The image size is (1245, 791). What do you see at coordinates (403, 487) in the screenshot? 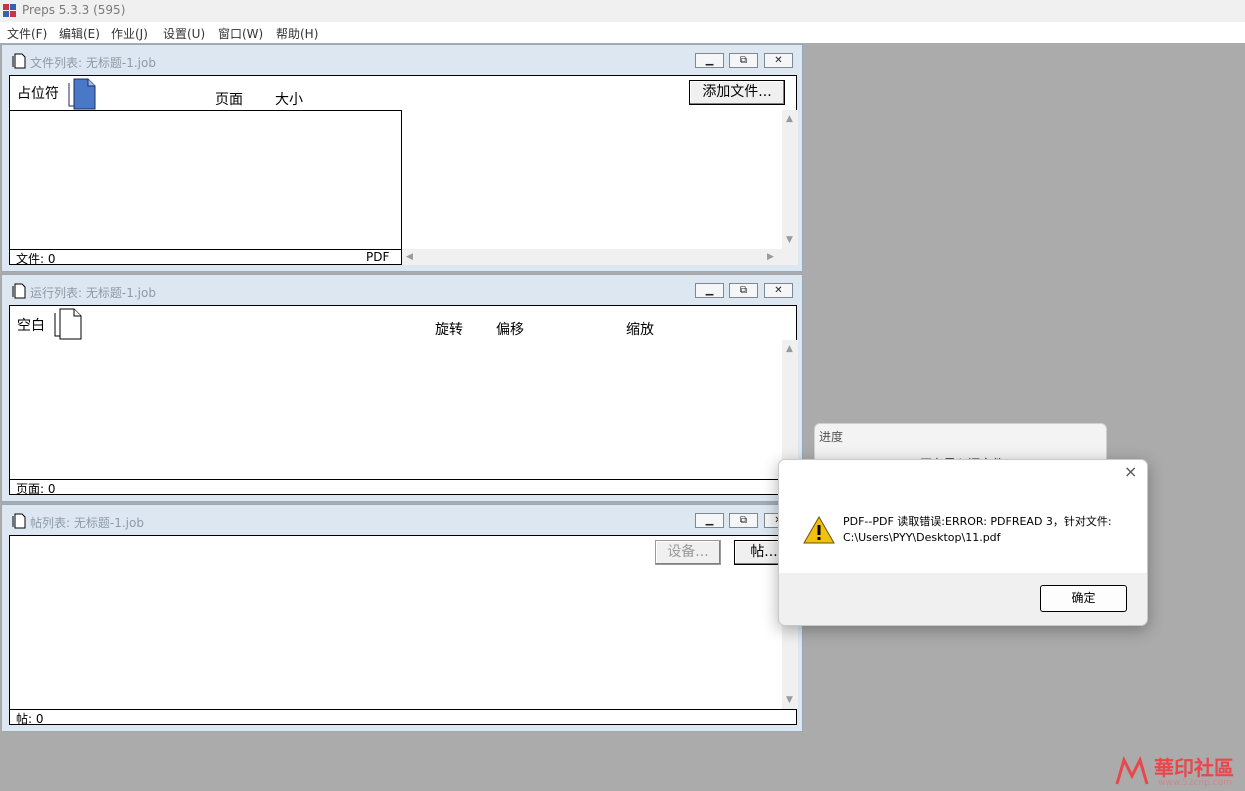
I see `run-status-bar: 页面: 0` at bounding box center [403, 487].